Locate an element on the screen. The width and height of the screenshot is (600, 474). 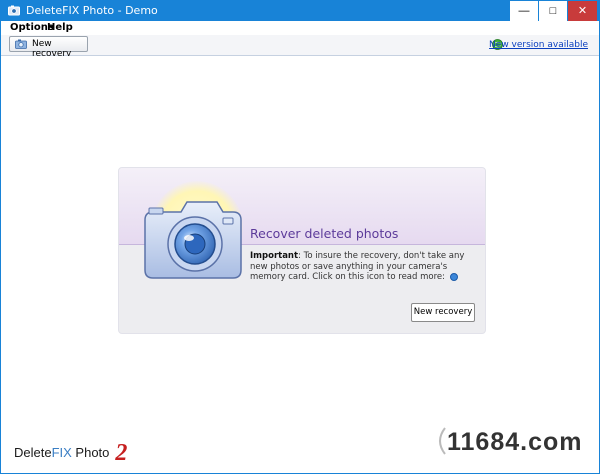
card-title: Recover deleted photos is located at coordinates (324, 233).